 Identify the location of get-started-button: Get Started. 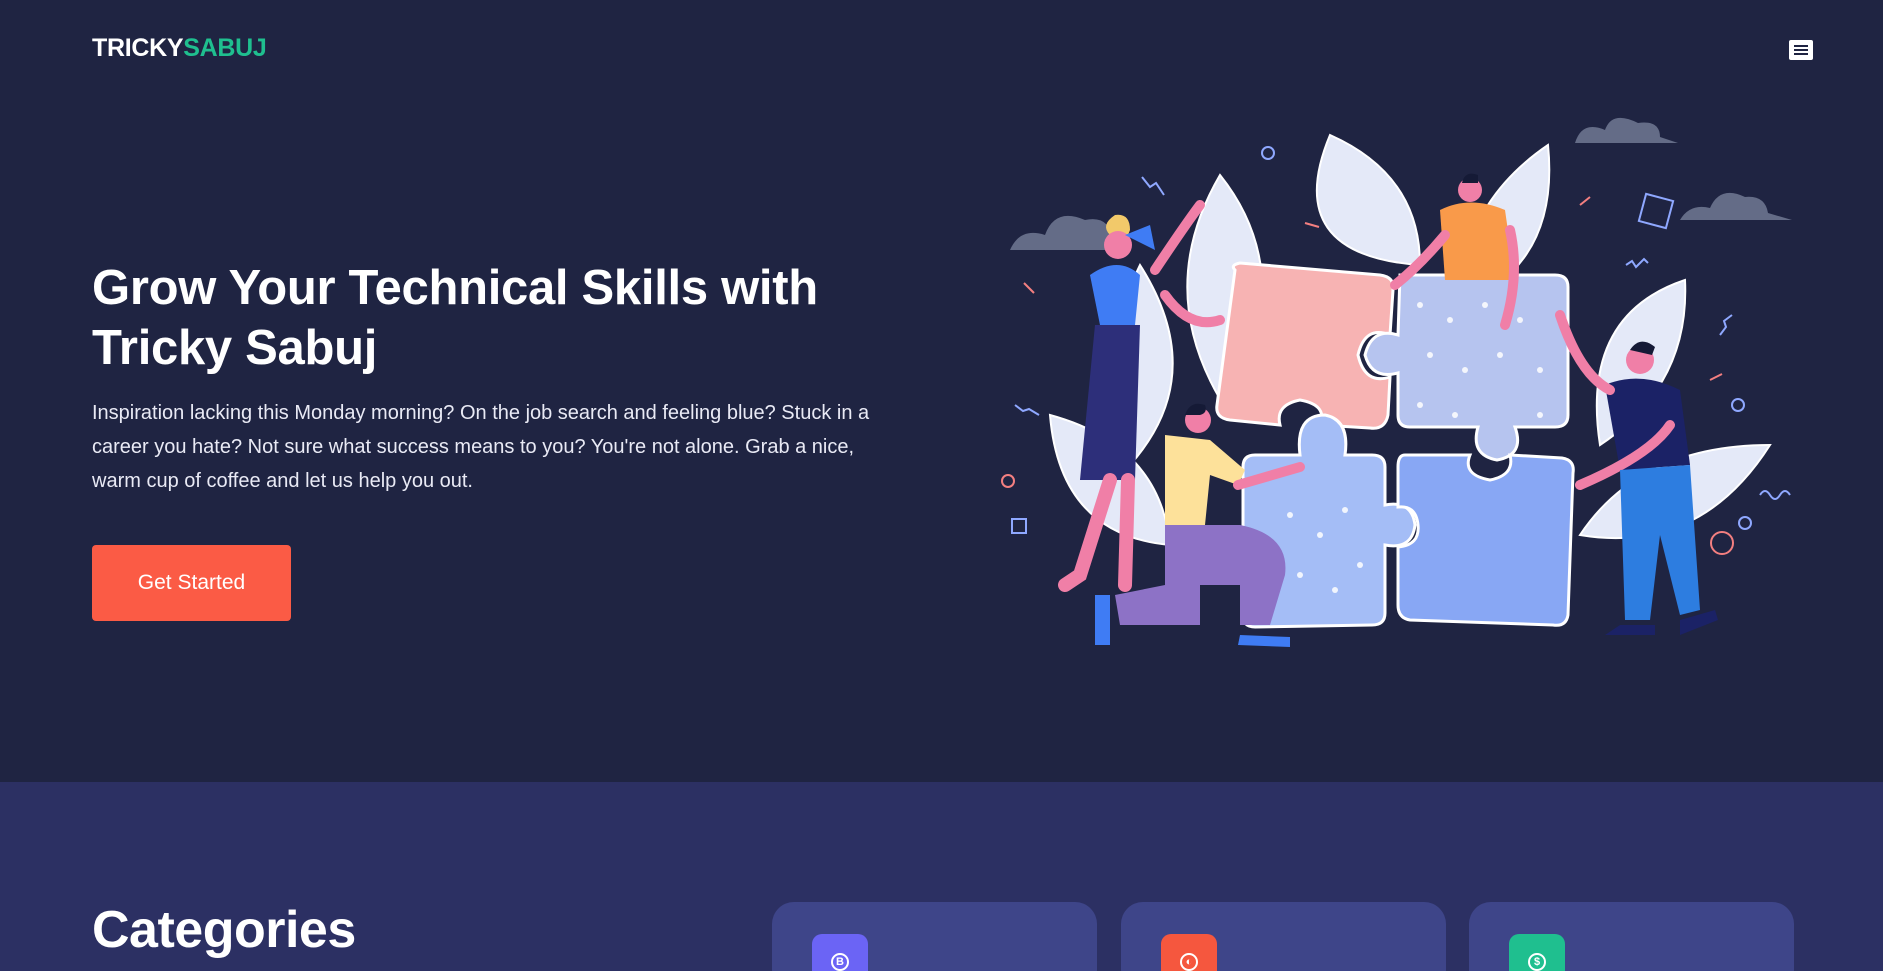
(191, 583).